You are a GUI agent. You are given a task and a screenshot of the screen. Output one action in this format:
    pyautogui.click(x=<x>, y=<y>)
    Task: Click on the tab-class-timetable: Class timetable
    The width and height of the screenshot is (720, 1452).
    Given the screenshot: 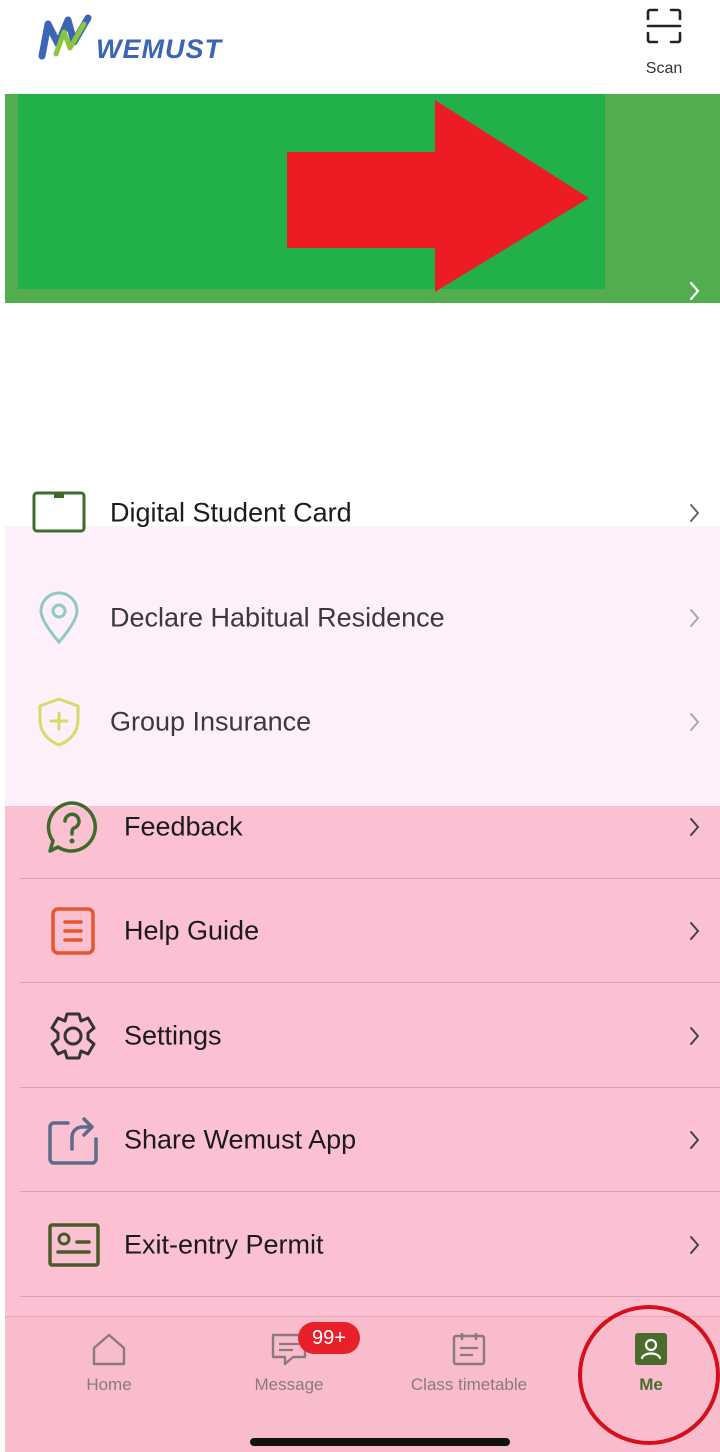 What is the action you would take?
    pyautogui.click(x=469, y=1363)
    